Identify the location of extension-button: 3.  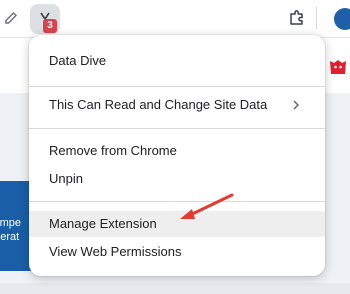
(45, 19).